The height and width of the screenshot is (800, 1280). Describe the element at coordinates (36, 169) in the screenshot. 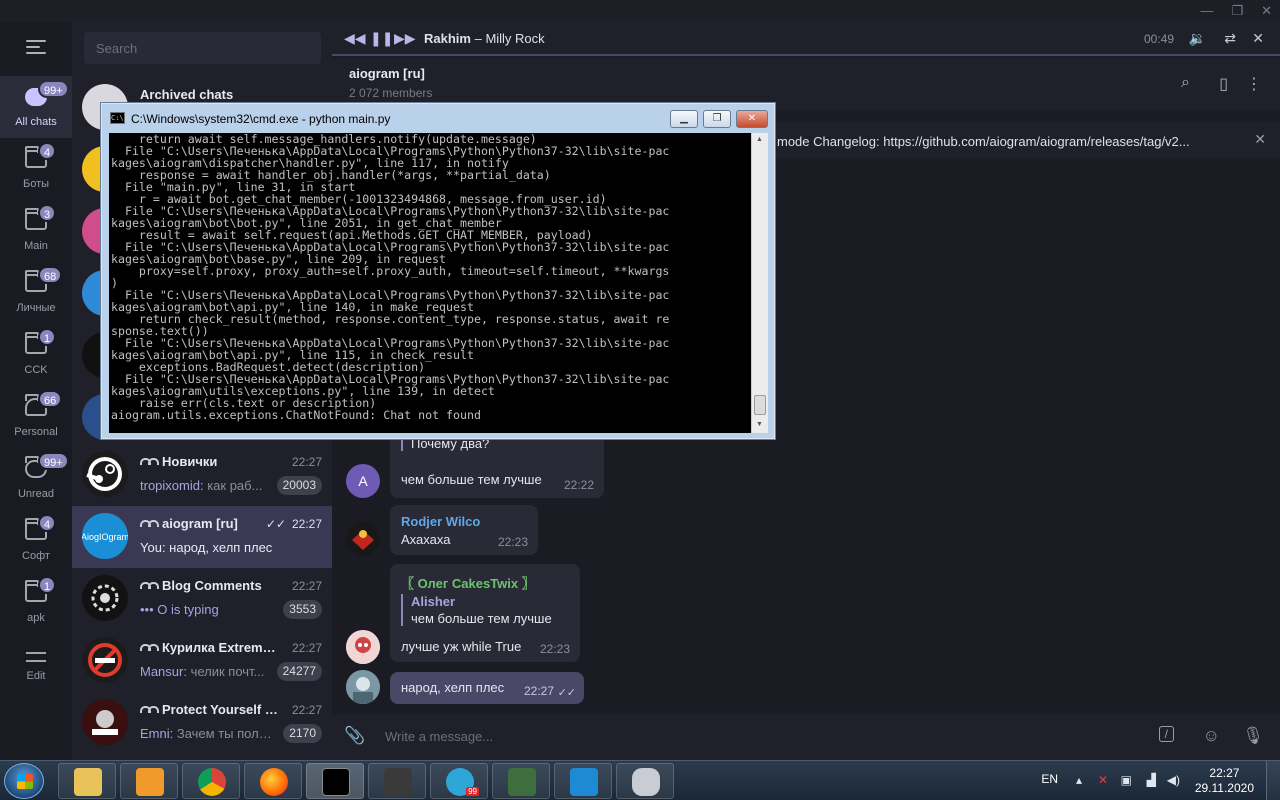

I see `folder-боты: 4 Боты` at that location.